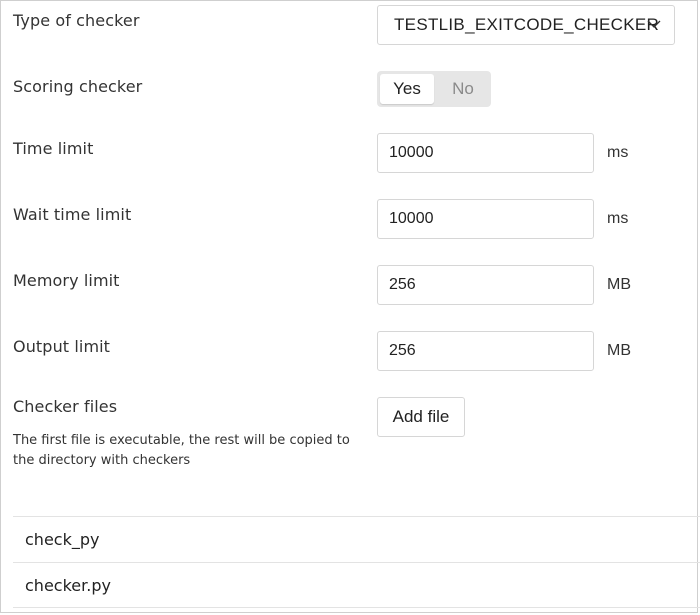 The height and width of the screenshot is (615, 700). I want to click on wait-time-limit-label: Wait time limit, so click(72, 214).